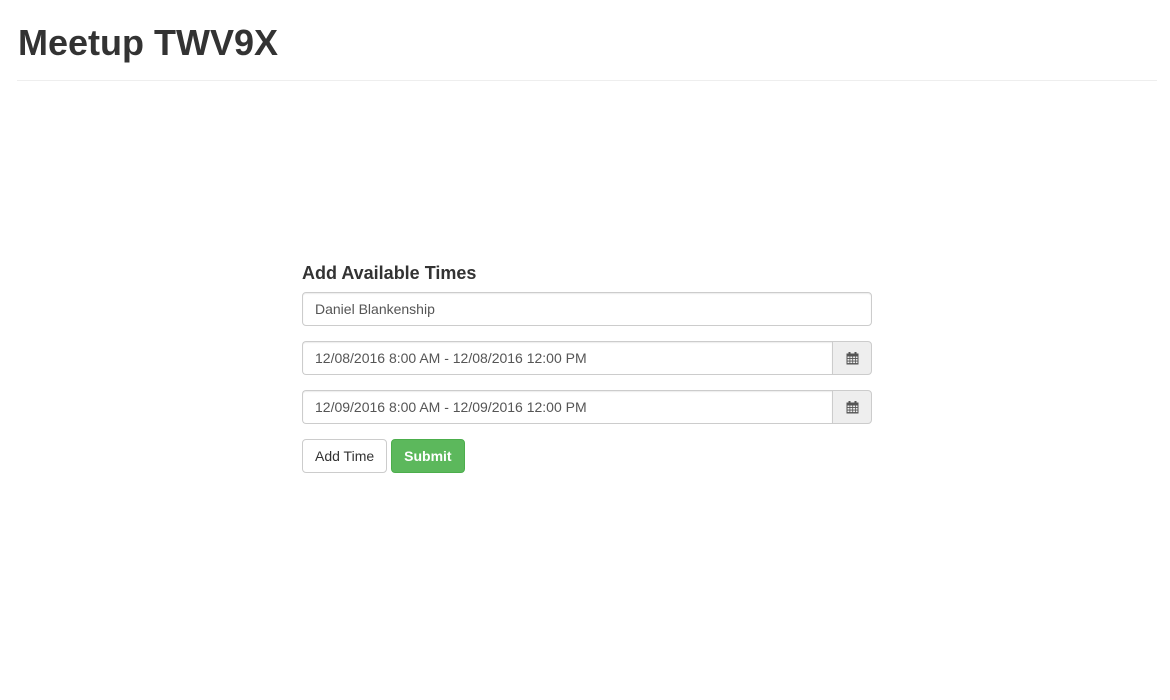 The image size is (1170, 700). Describe the element at coordinates (345, 456) in the screenshot. I see `add-time-button: Add Time` at that location.